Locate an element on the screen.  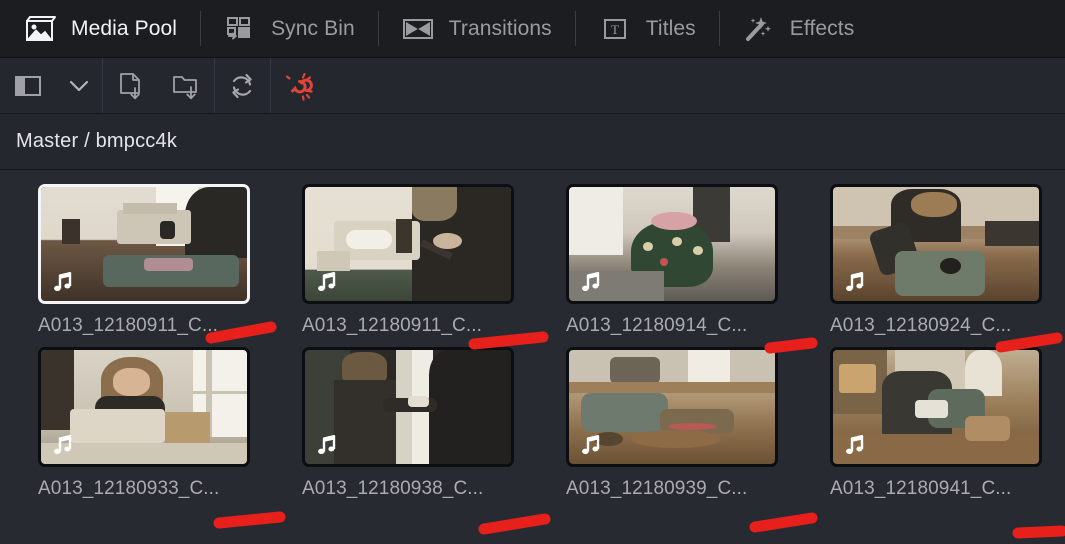
tab-label: Media Pool is located at coordinates (124, 28).